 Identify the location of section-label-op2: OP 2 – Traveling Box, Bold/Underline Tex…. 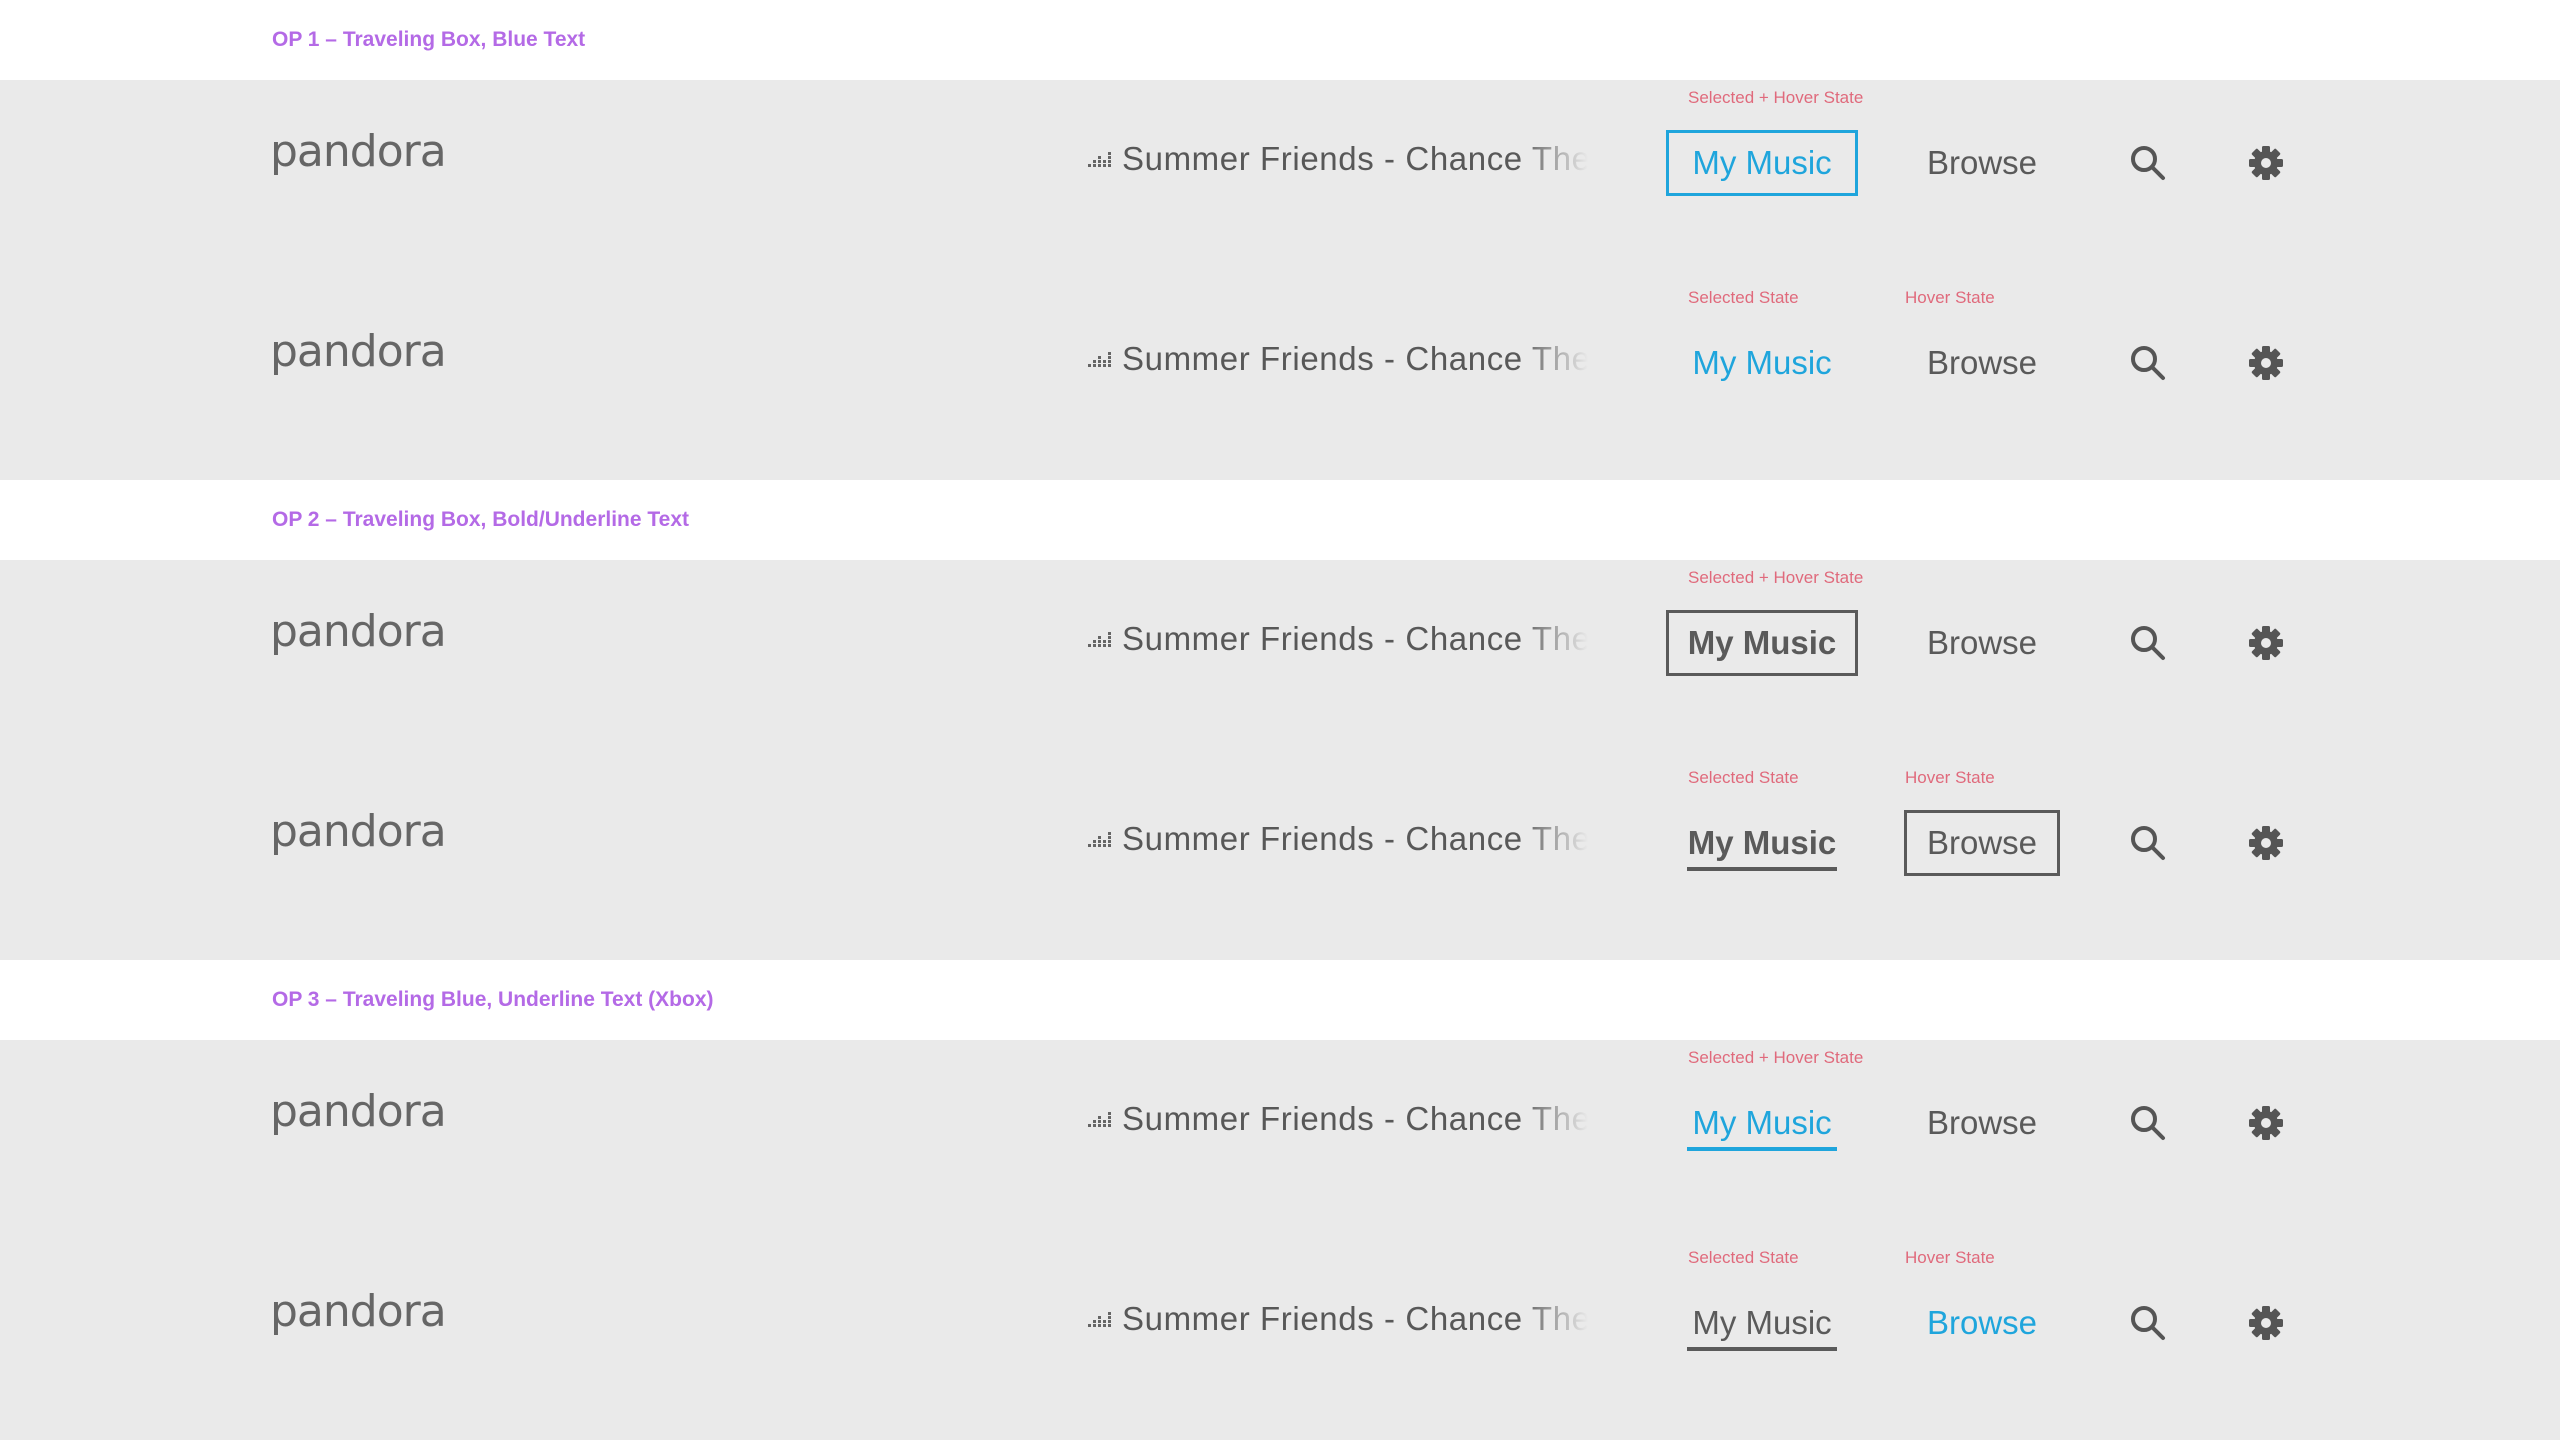
(480, 519).